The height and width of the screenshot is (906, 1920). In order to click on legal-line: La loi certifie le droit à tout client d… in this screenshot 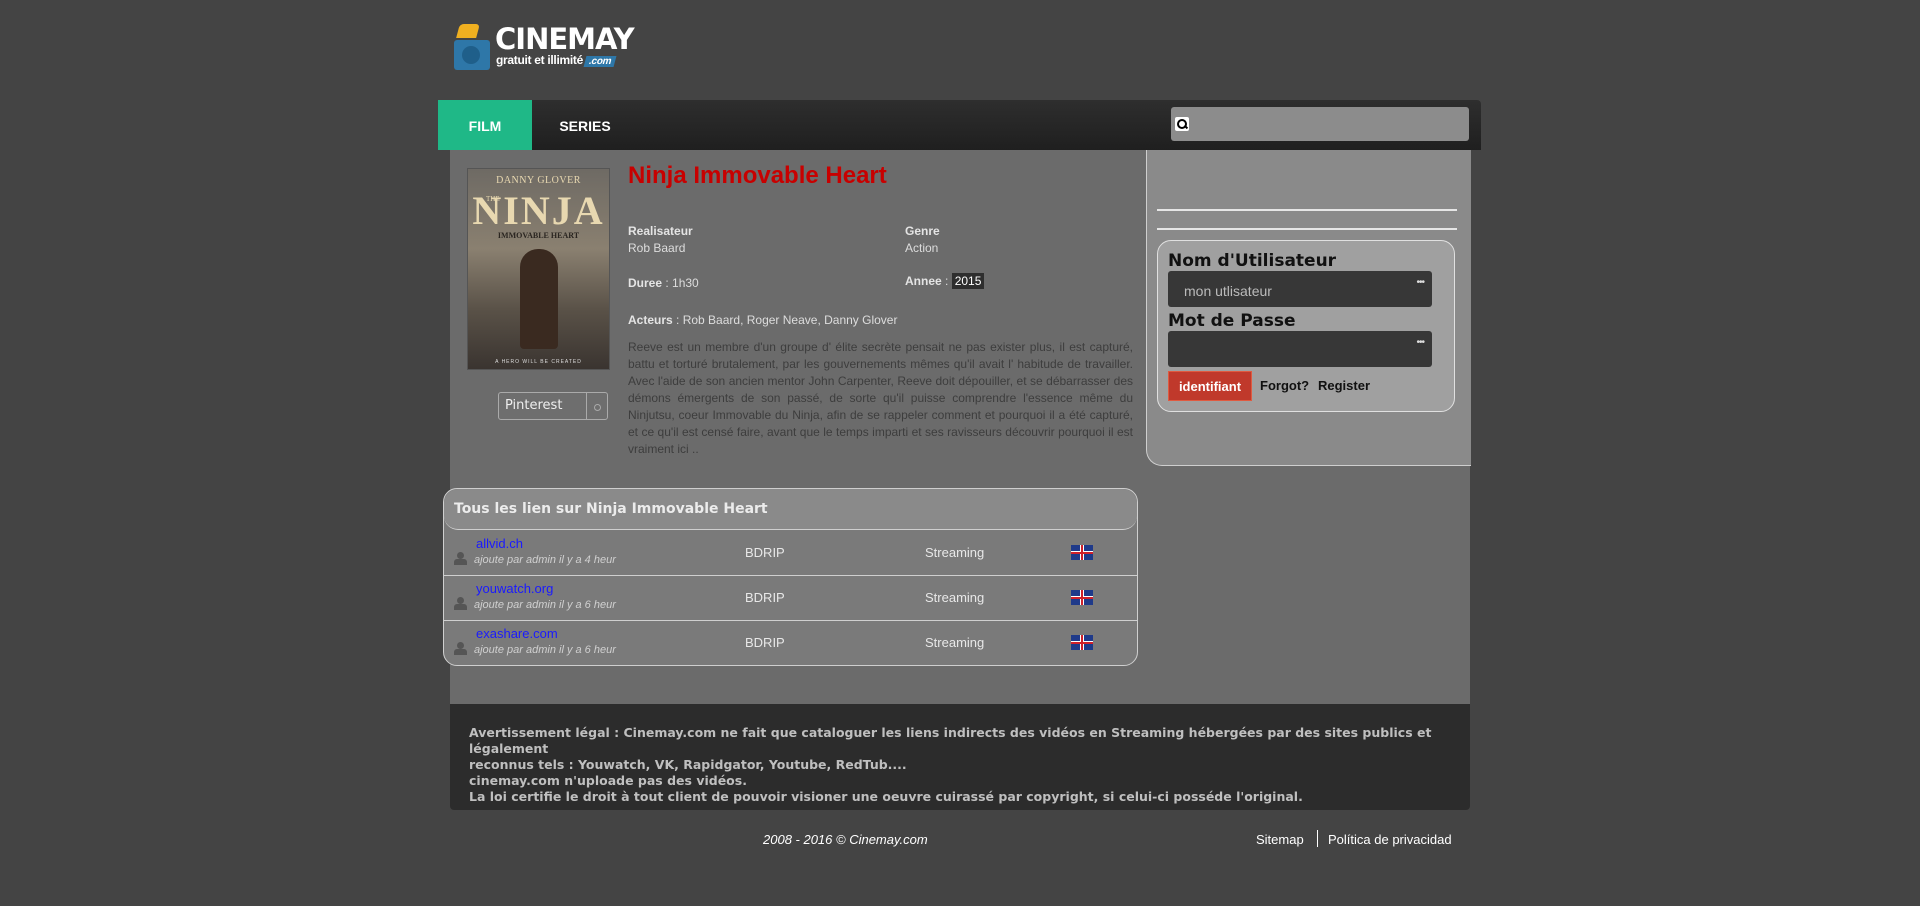, I will do `click(886, 796)`.